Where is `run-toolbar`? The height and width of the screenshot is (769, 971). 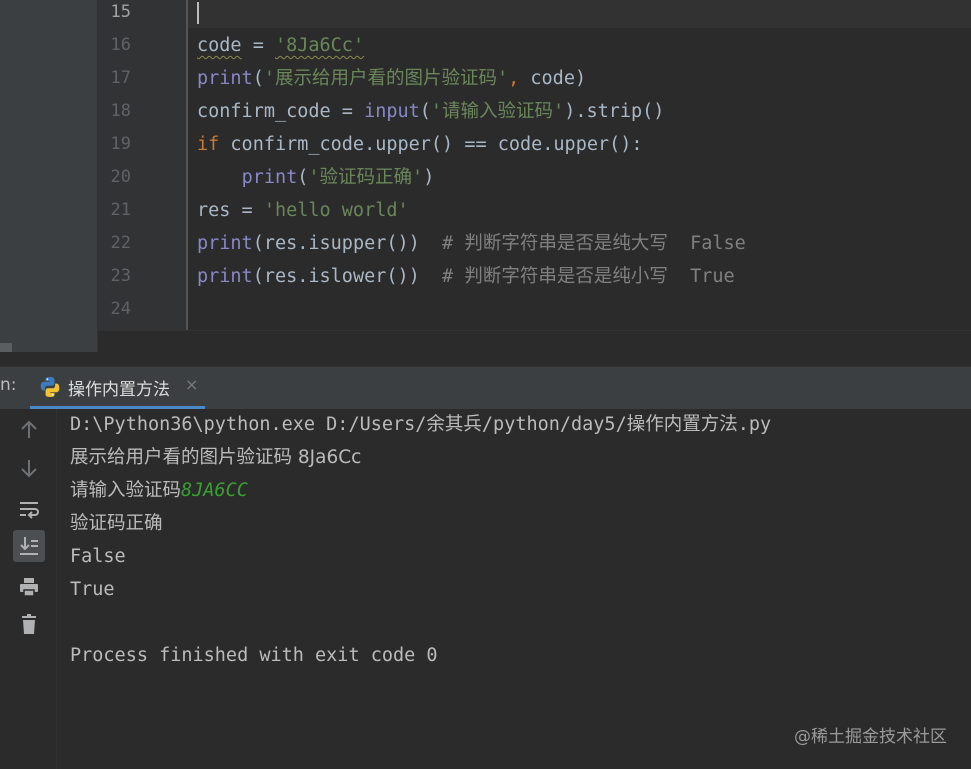
run-toolbar is located at coordinates (28, 589).